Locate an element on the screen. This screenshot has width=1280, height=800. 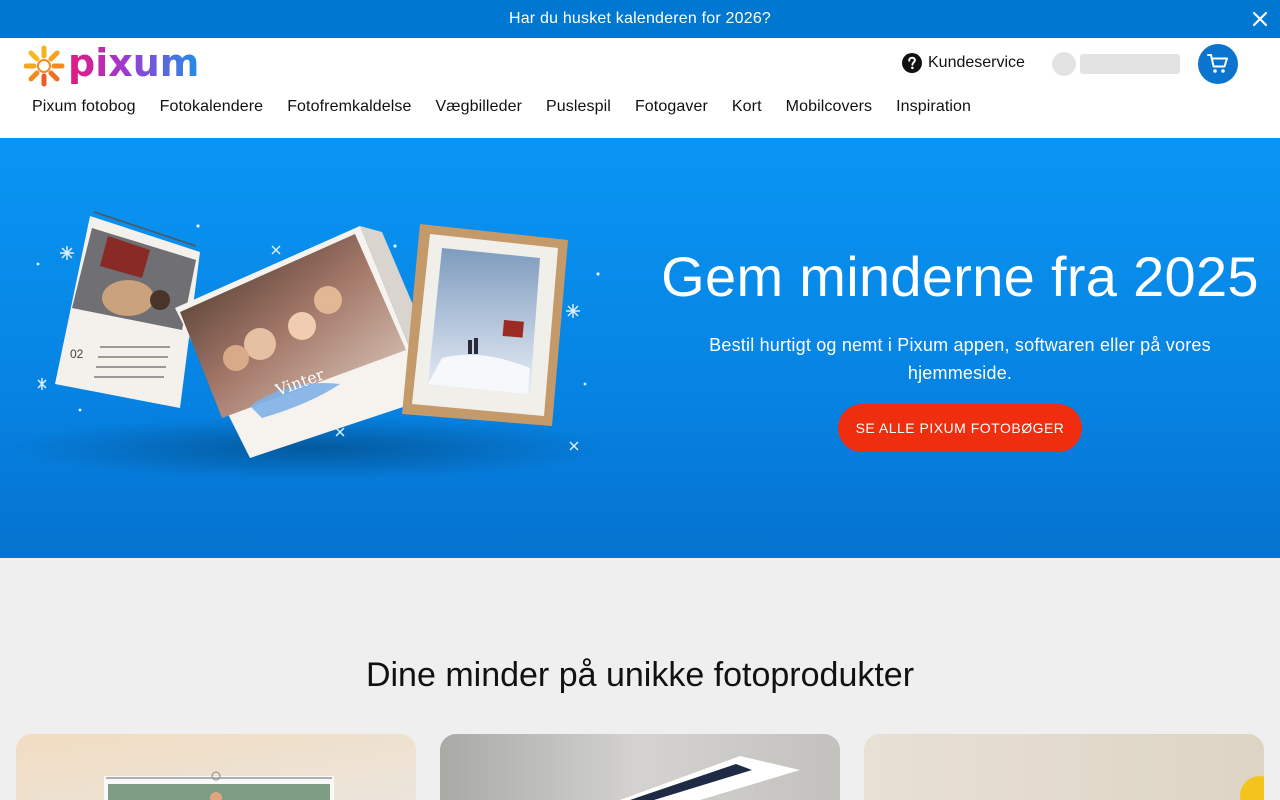
nav-item-inspiration: Inspiration is located at coordinates (933, 108).